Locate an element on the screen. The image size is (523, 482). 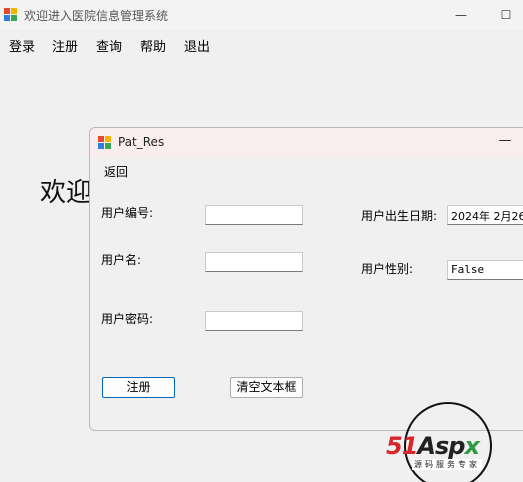
app-icon is located at coordinates (11, 15).